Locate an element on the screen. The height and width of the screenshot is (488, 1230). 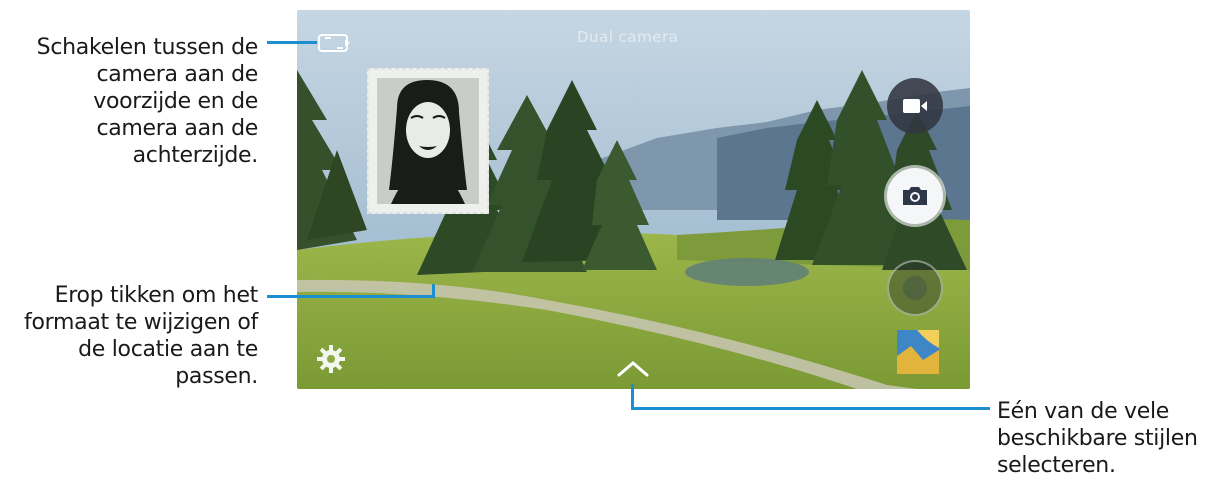
callout-line: passen. is located at coordinates (216, 376).